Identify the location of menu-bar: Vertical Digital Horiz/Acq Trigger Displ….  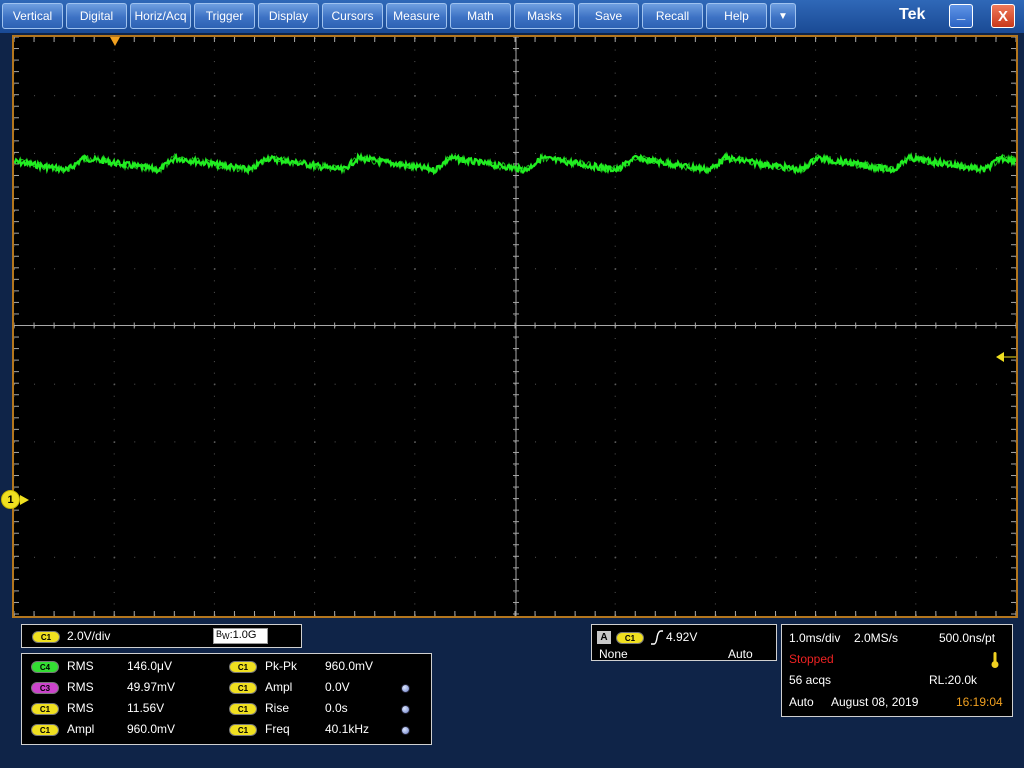
(512, 16).